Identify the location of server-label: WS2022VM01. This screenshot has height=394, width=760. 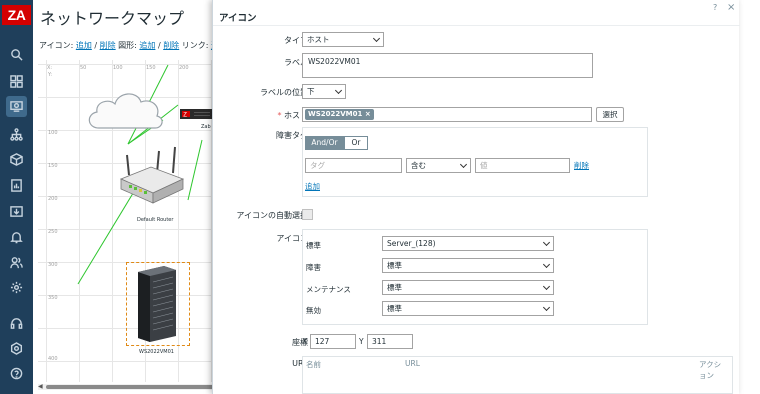
(156, 352).